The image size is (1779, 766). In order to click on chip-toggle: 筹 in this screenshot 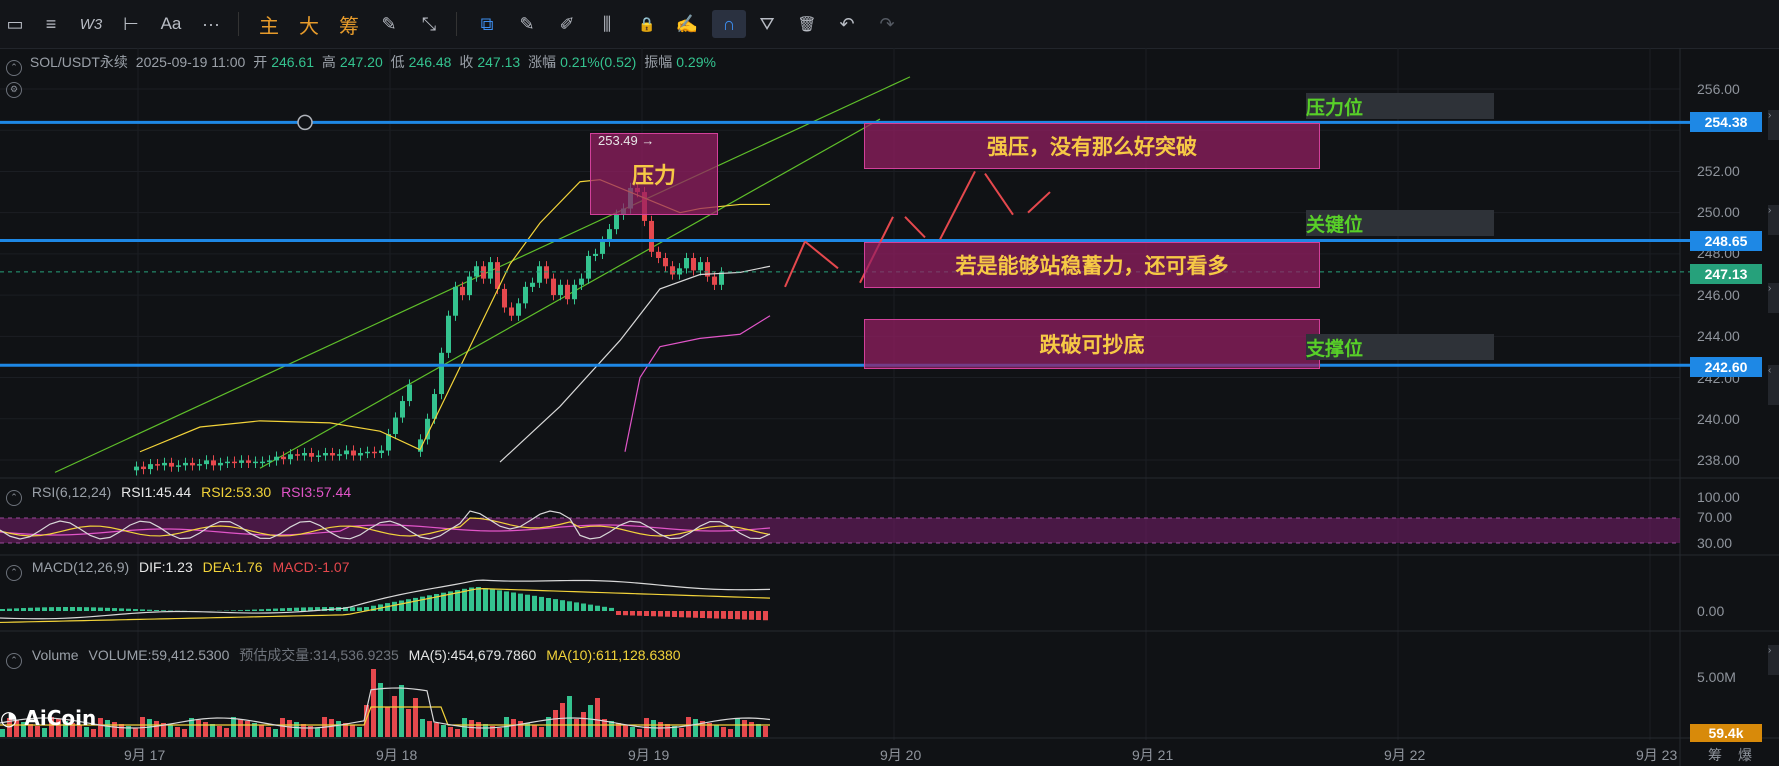, I will do `click(1715, 755)`.